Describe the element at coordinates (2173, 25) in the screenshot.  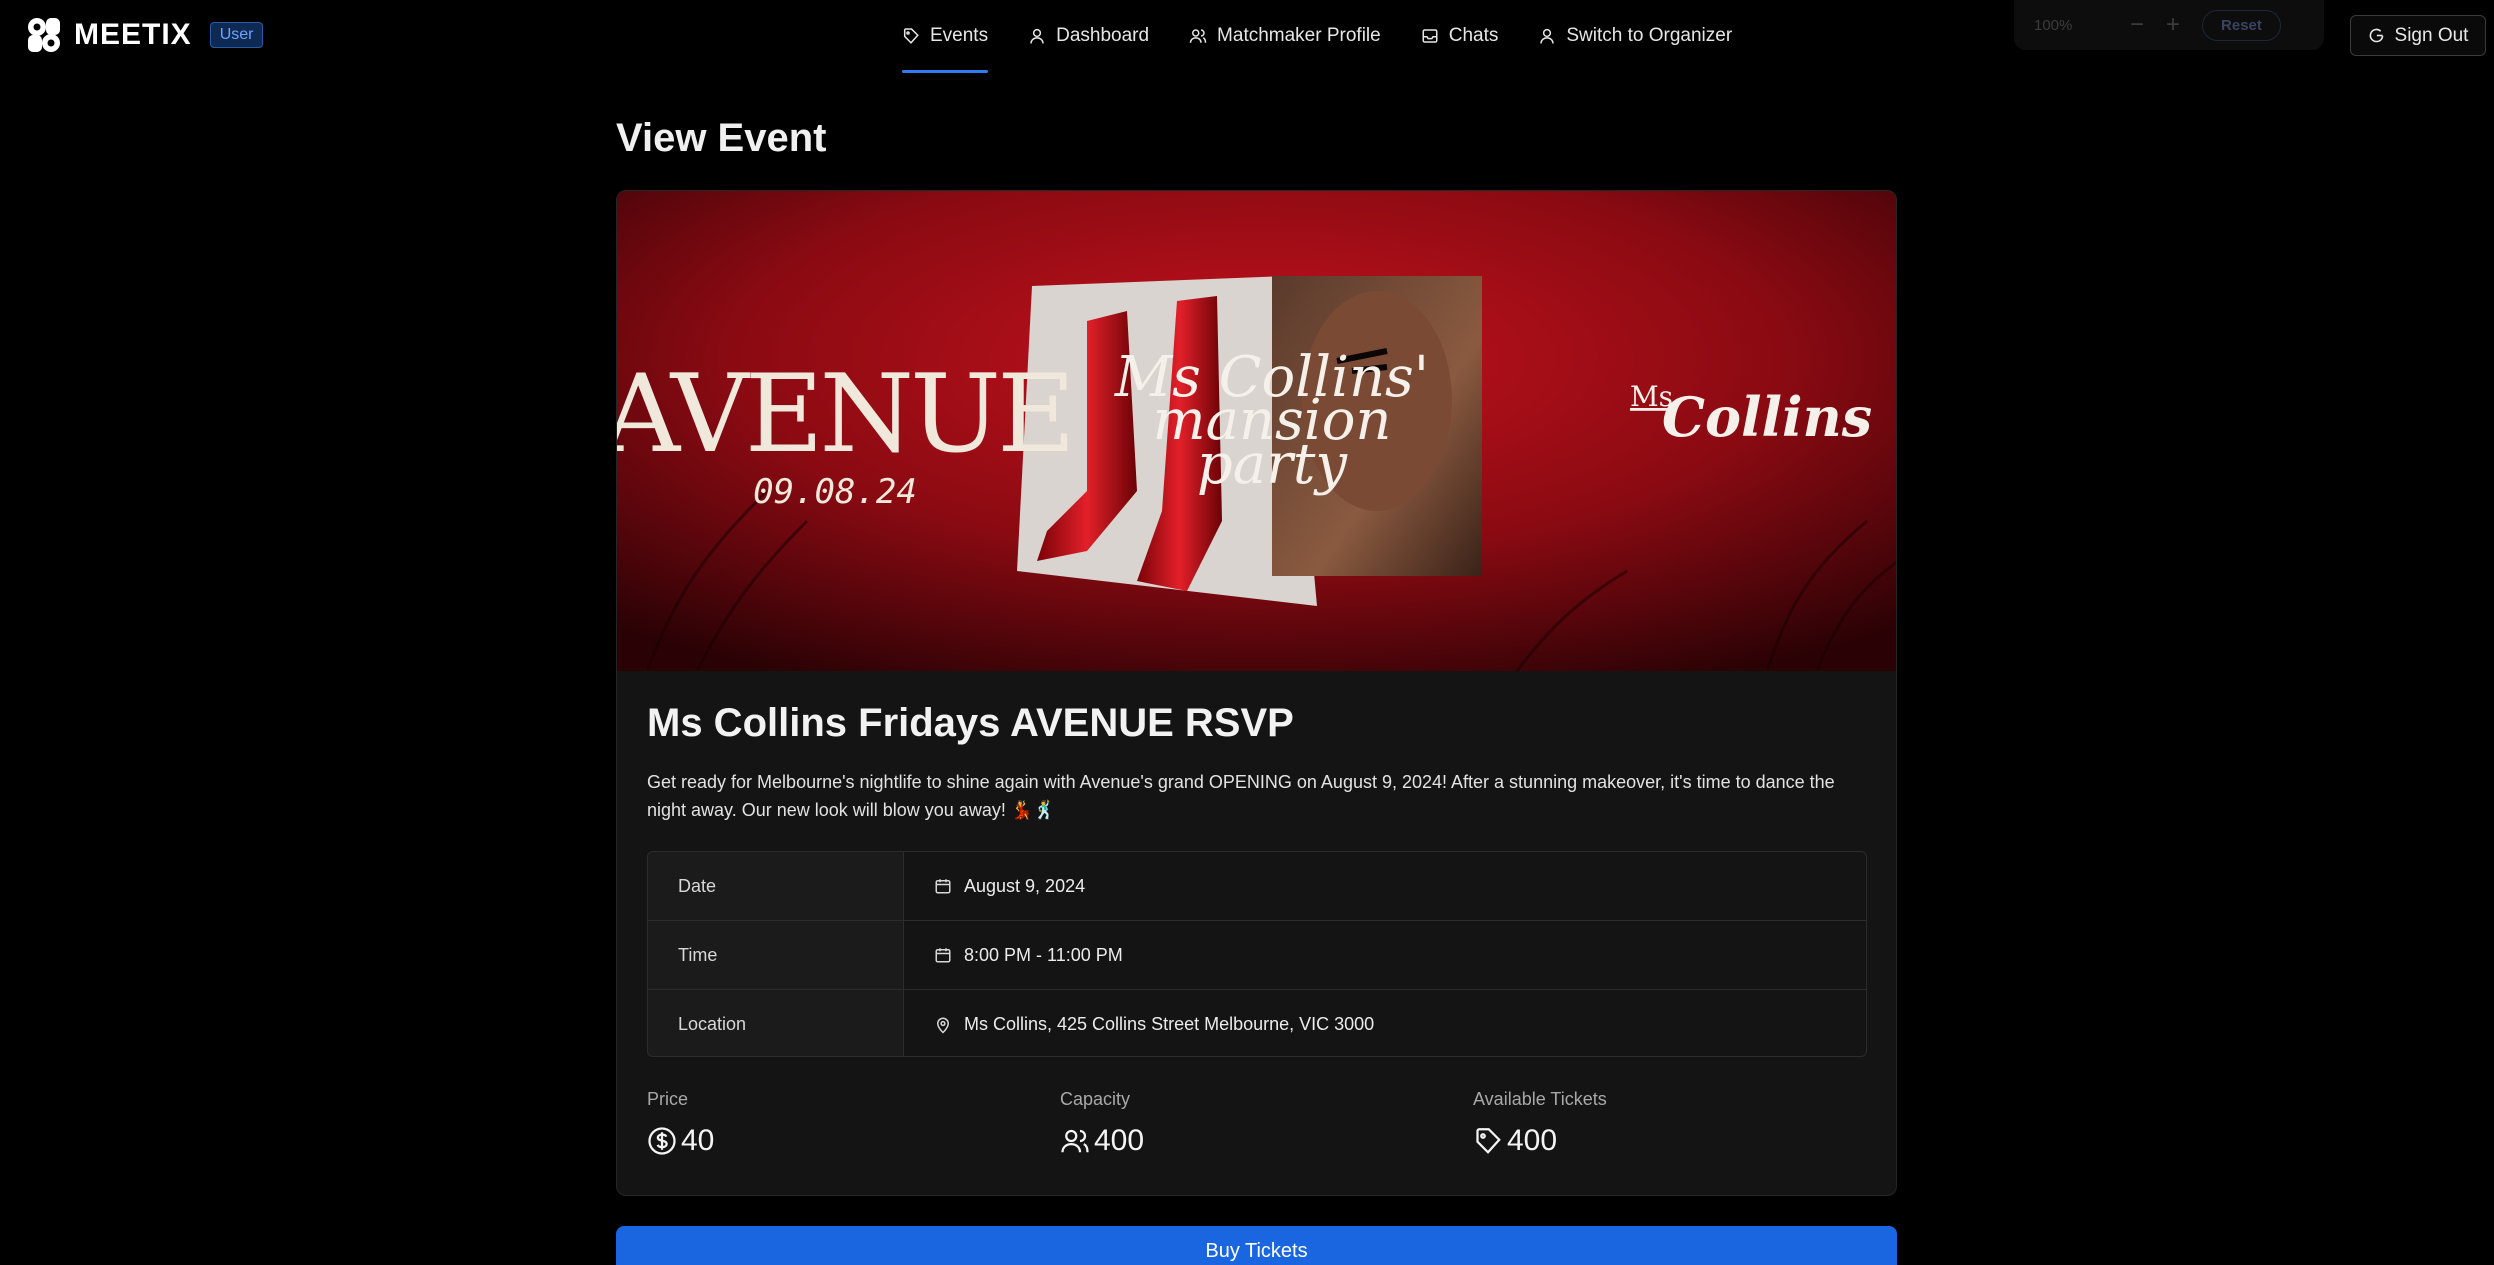
I see `zoom-in-button: +` at that location.